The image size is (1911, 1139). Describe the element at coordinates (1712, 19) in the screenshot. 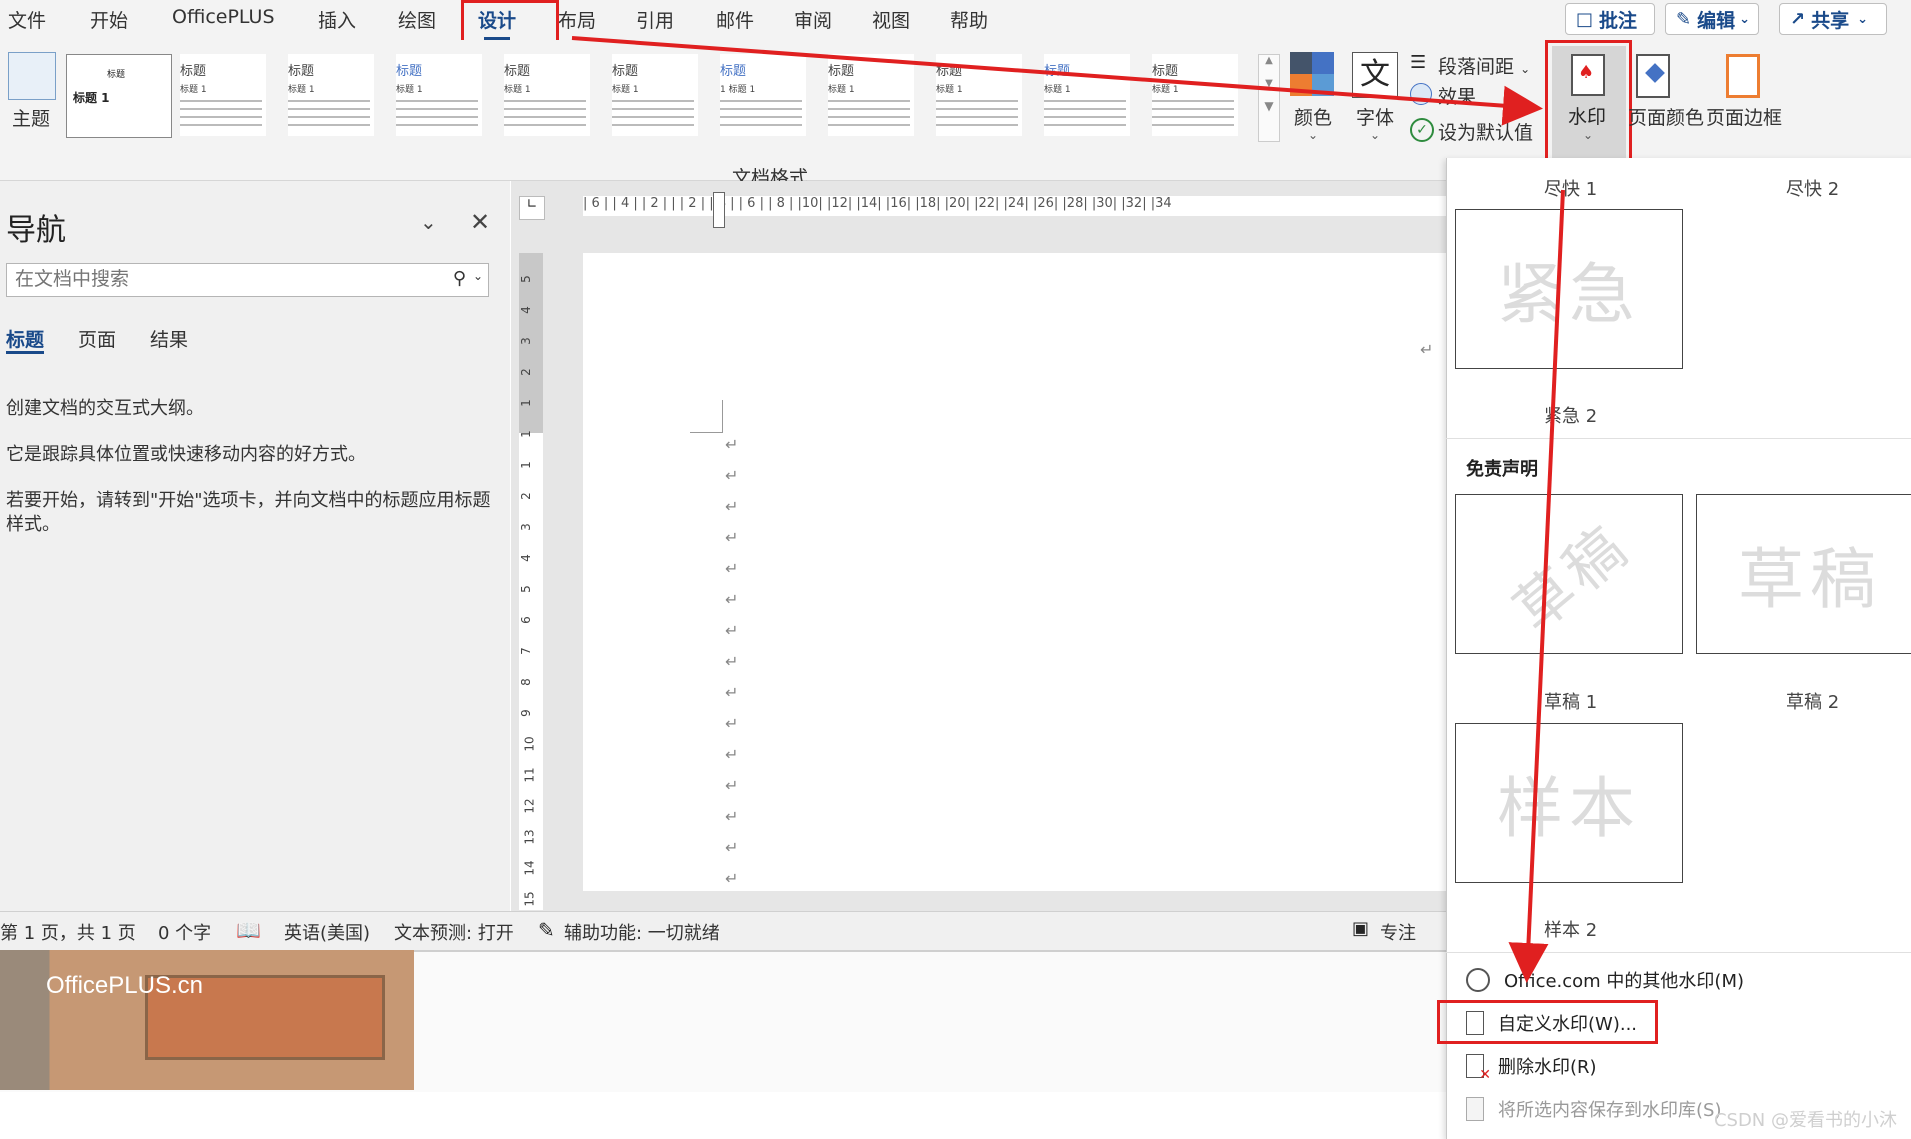

I see `edit-button: ✎ 编辑 ⌄` at that location.